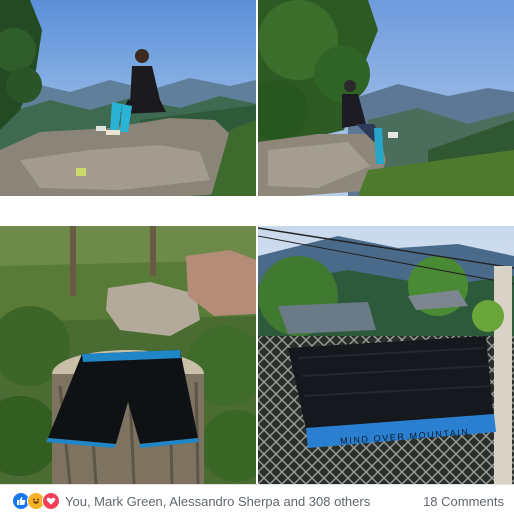  What do you see at coordinates (463, 501) in the screenshot?
I see `comments-count-link: 18 Comments` at bounding box center [463, 501].